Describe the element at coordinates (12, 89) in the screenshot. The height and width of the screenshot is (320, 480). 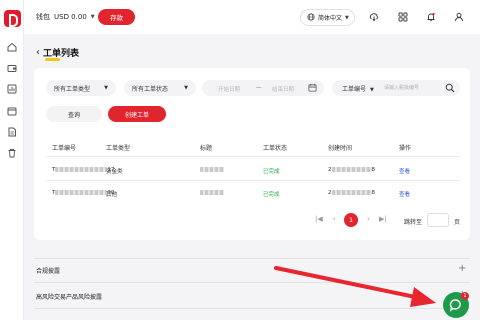
I see `chart-icon` at that location.